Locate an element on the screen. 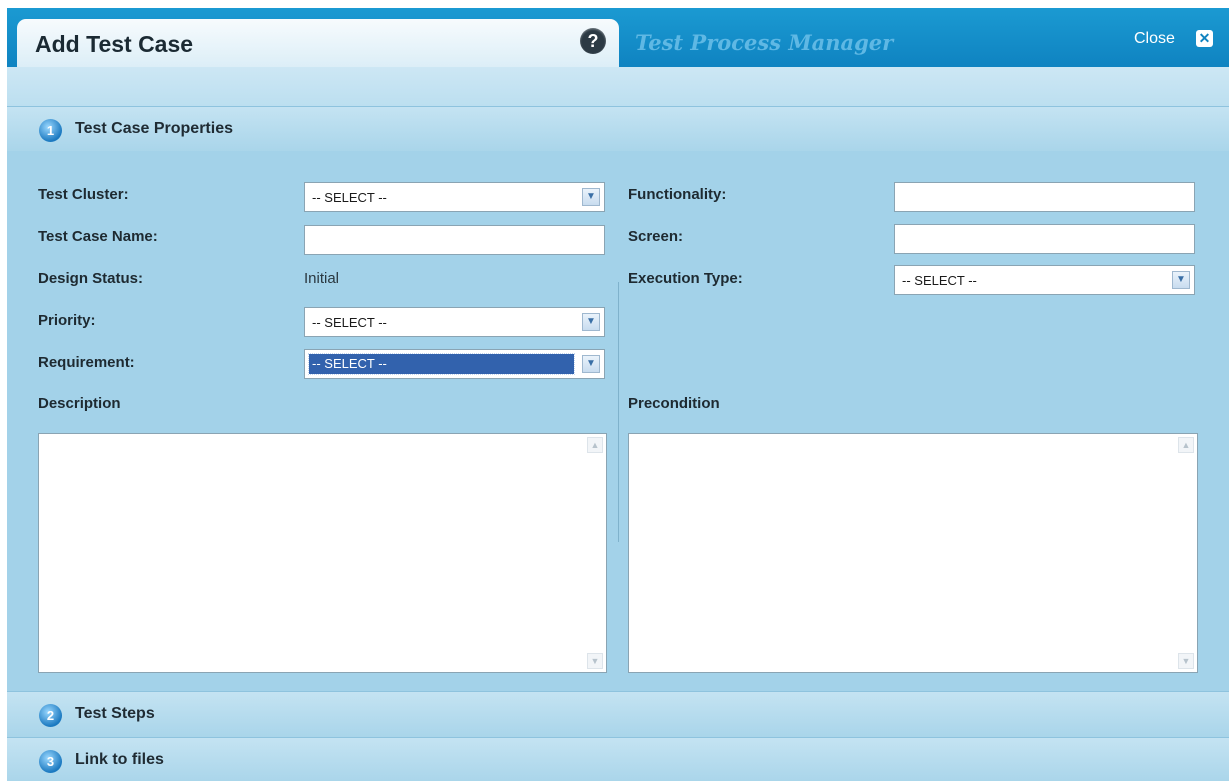 This screenshot has width=1229, height=781. priority-label: Priority: is located at coordinates (67, 320).